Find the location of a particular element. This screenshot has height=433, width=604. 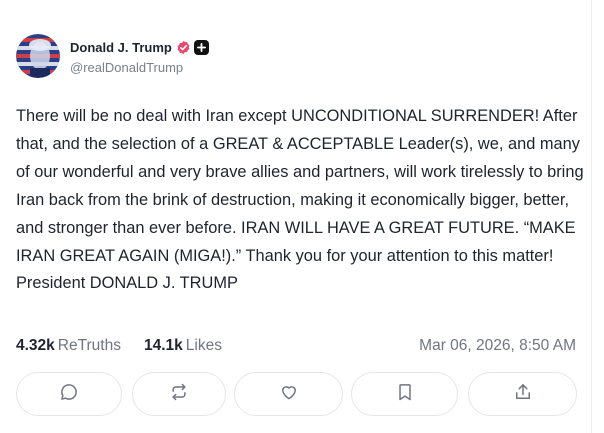

share-button is located at coordinates (522, 394).